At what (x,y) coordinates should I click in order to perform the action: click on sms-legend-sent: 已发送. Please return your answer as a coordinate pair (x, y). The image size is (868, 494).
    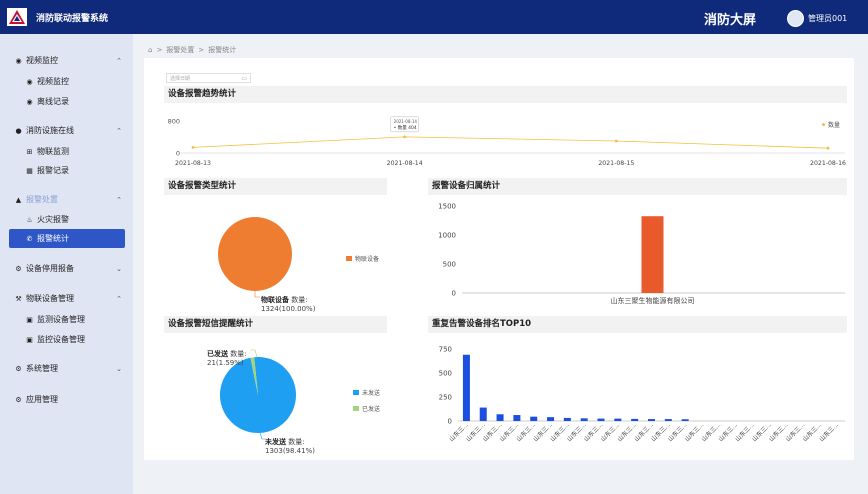
    Looking at the image, I should click on (366, 408).